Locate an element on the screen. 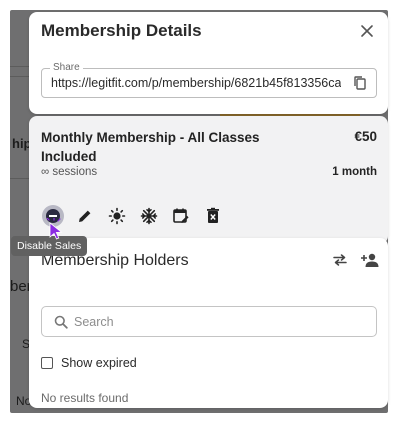 This screenshot has width=398, height=423. empty-state-text: No results found is located at coordinates (85, 398).